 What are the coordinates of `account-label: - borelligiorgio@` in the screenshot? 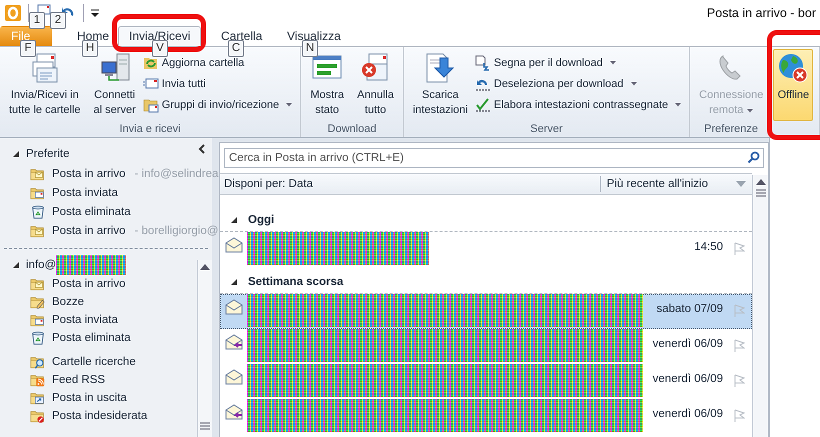 It's located at (176, 230).